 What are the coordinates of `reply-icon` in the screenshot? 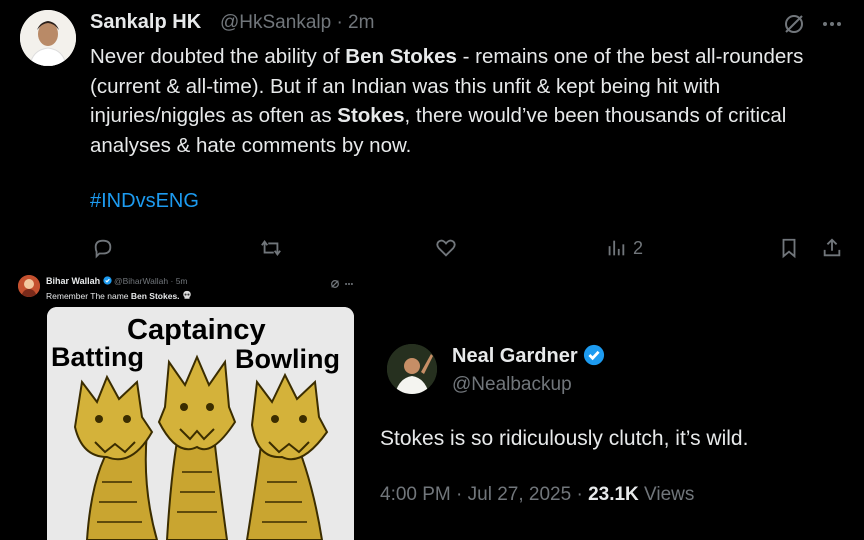 It's located at (103, 249).